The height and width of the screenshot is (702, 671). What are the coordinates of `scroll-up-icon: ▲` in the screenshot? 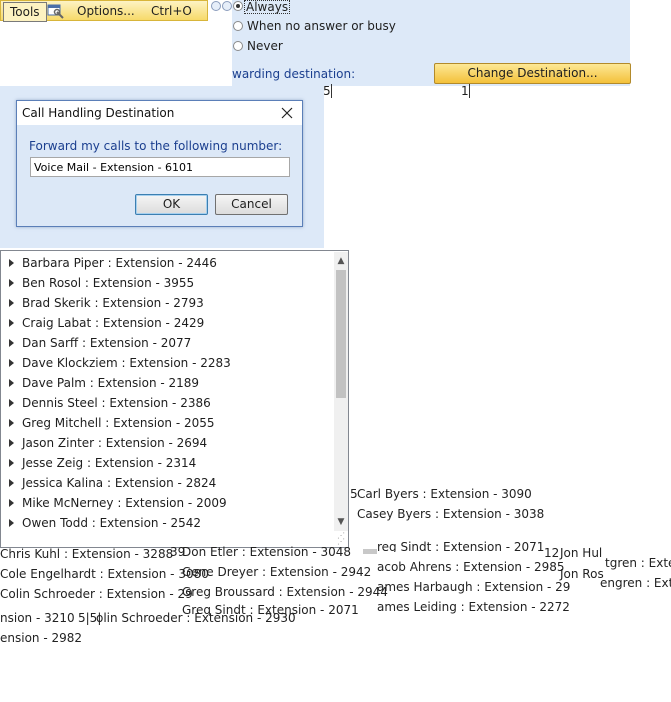 It's located at (341, 261).